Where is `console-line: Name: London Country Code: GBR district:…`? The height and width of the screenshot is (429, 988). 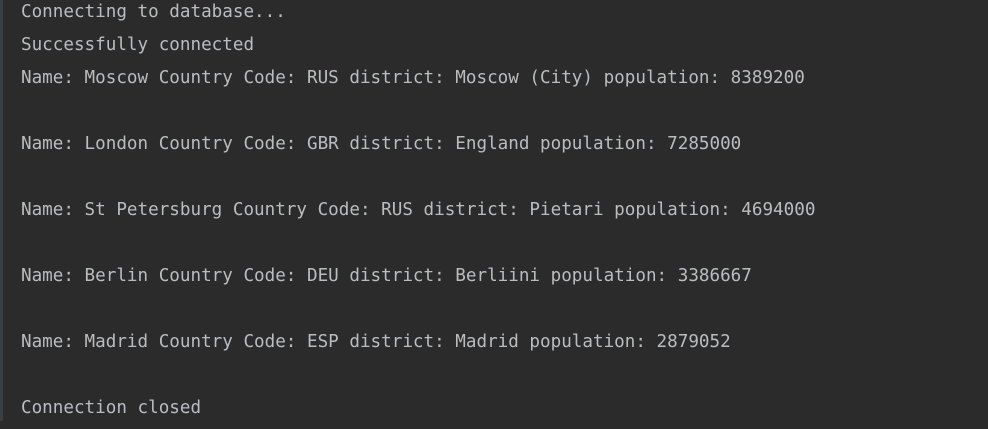 console-line: Name: London Country Code: GBR district:… is located at coordinates (381, 144).